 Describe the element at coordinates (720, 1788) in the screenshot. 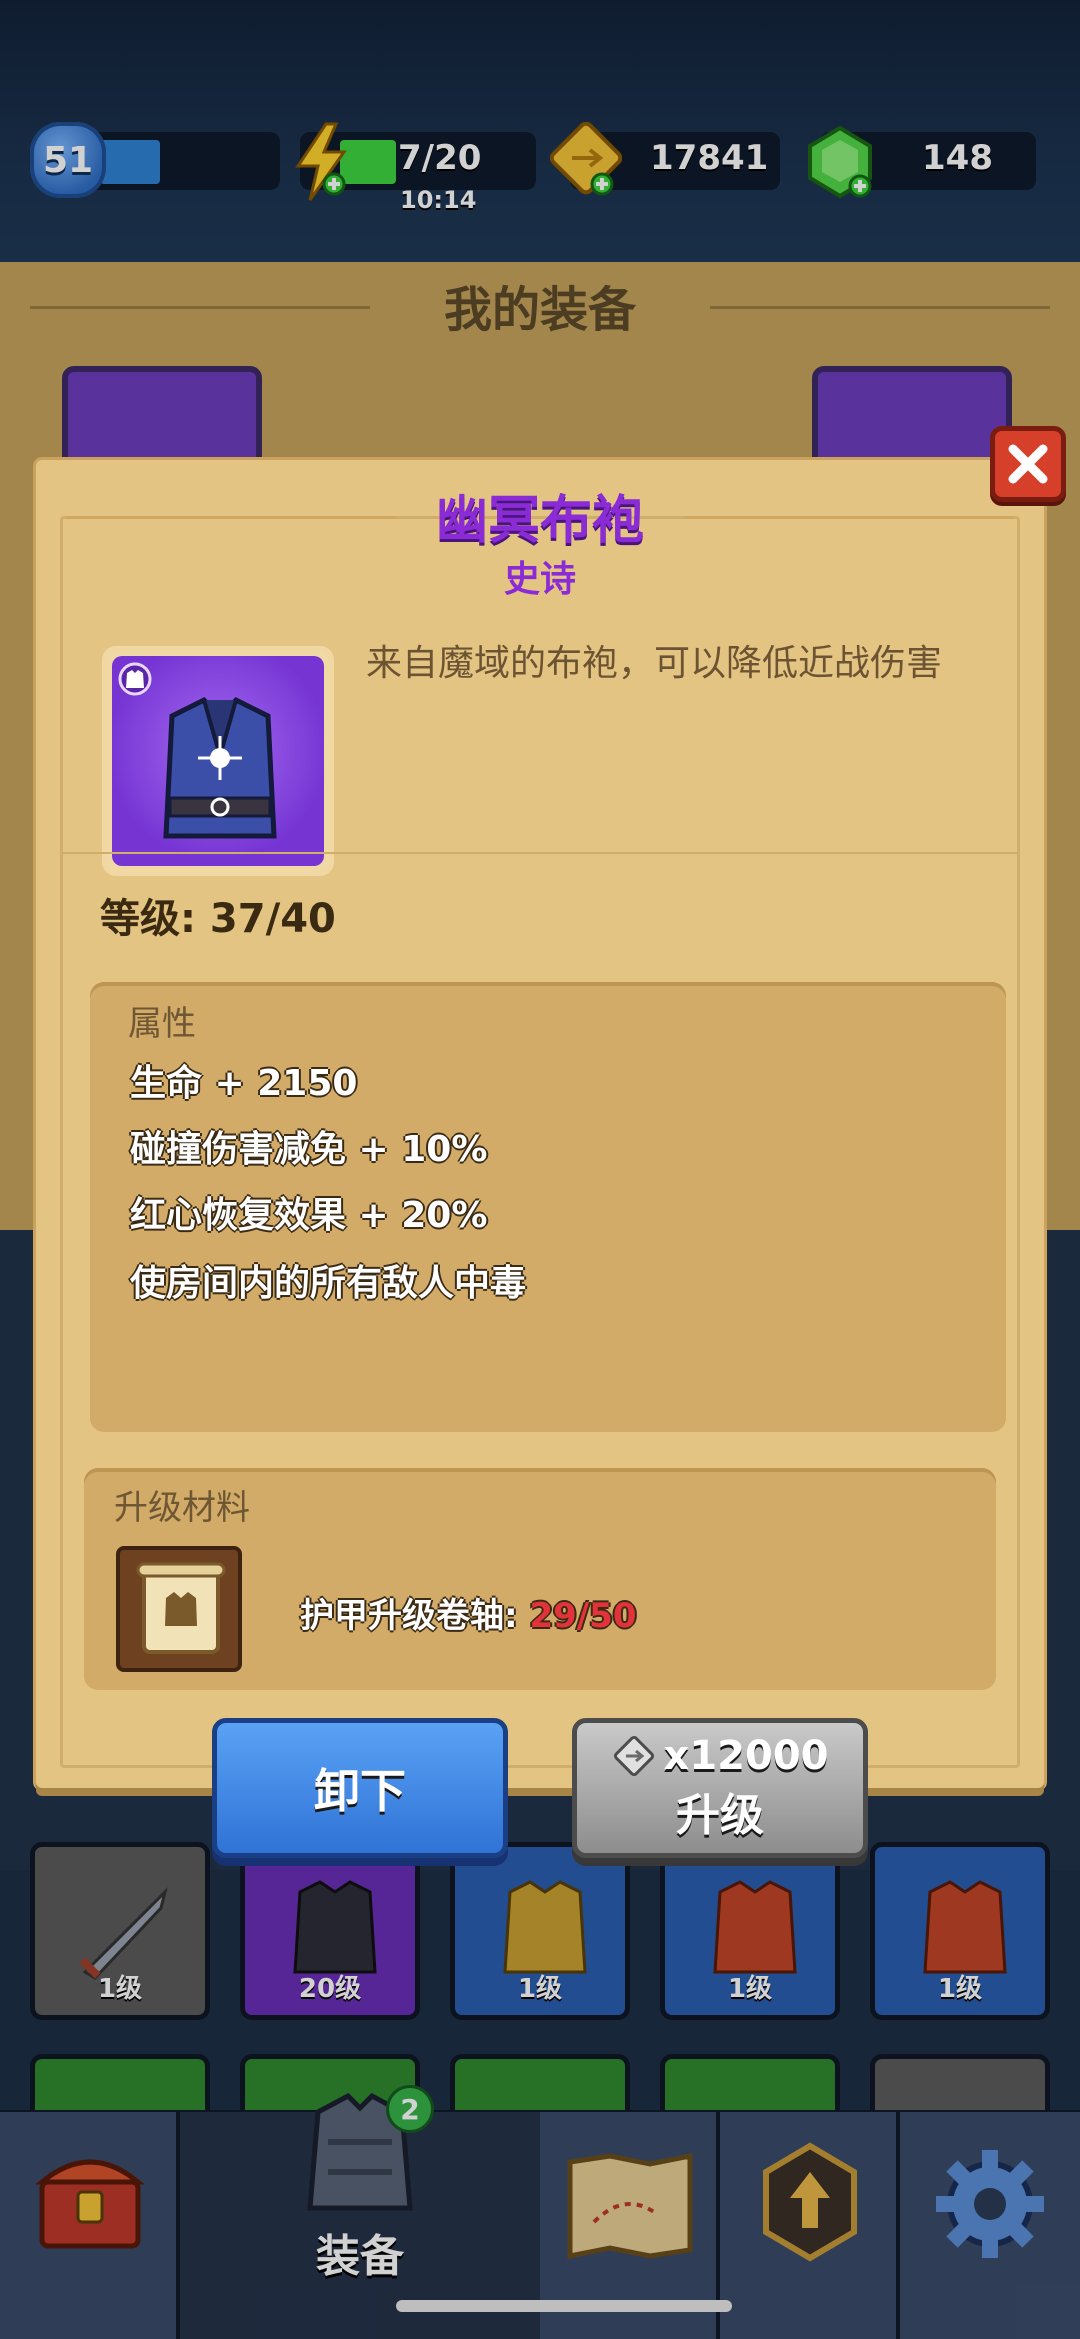

I see `upgrade-button: x12000 升级` at that location.